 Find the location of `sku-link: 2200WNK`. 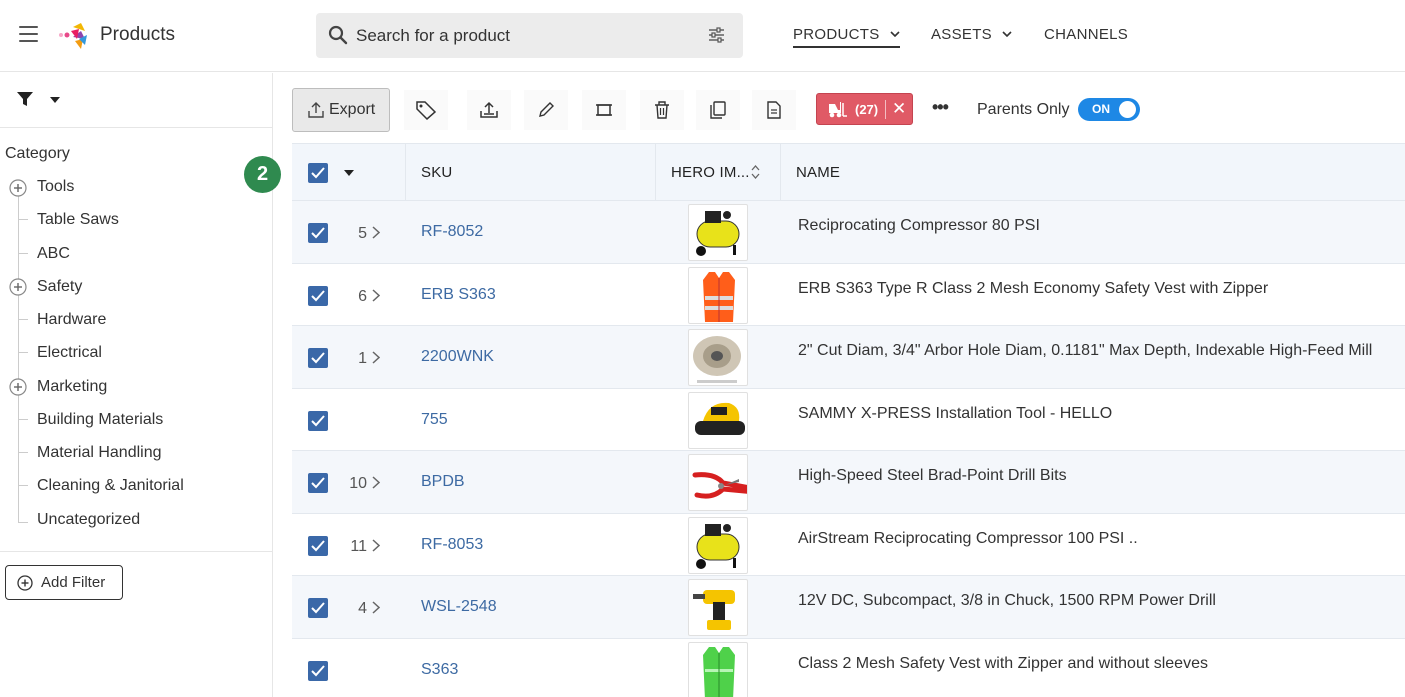

sku-link: 2200WNK is located at coordinates (457, 357).